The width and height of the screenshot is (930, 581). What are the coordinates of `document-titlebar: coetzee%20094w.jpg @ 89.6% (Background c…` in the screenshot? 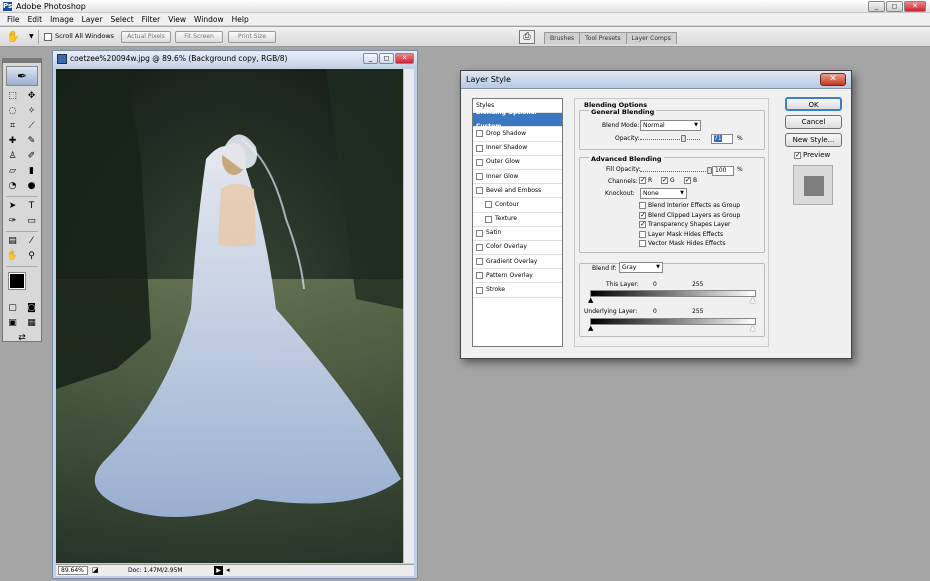 It's located at (235, 59).